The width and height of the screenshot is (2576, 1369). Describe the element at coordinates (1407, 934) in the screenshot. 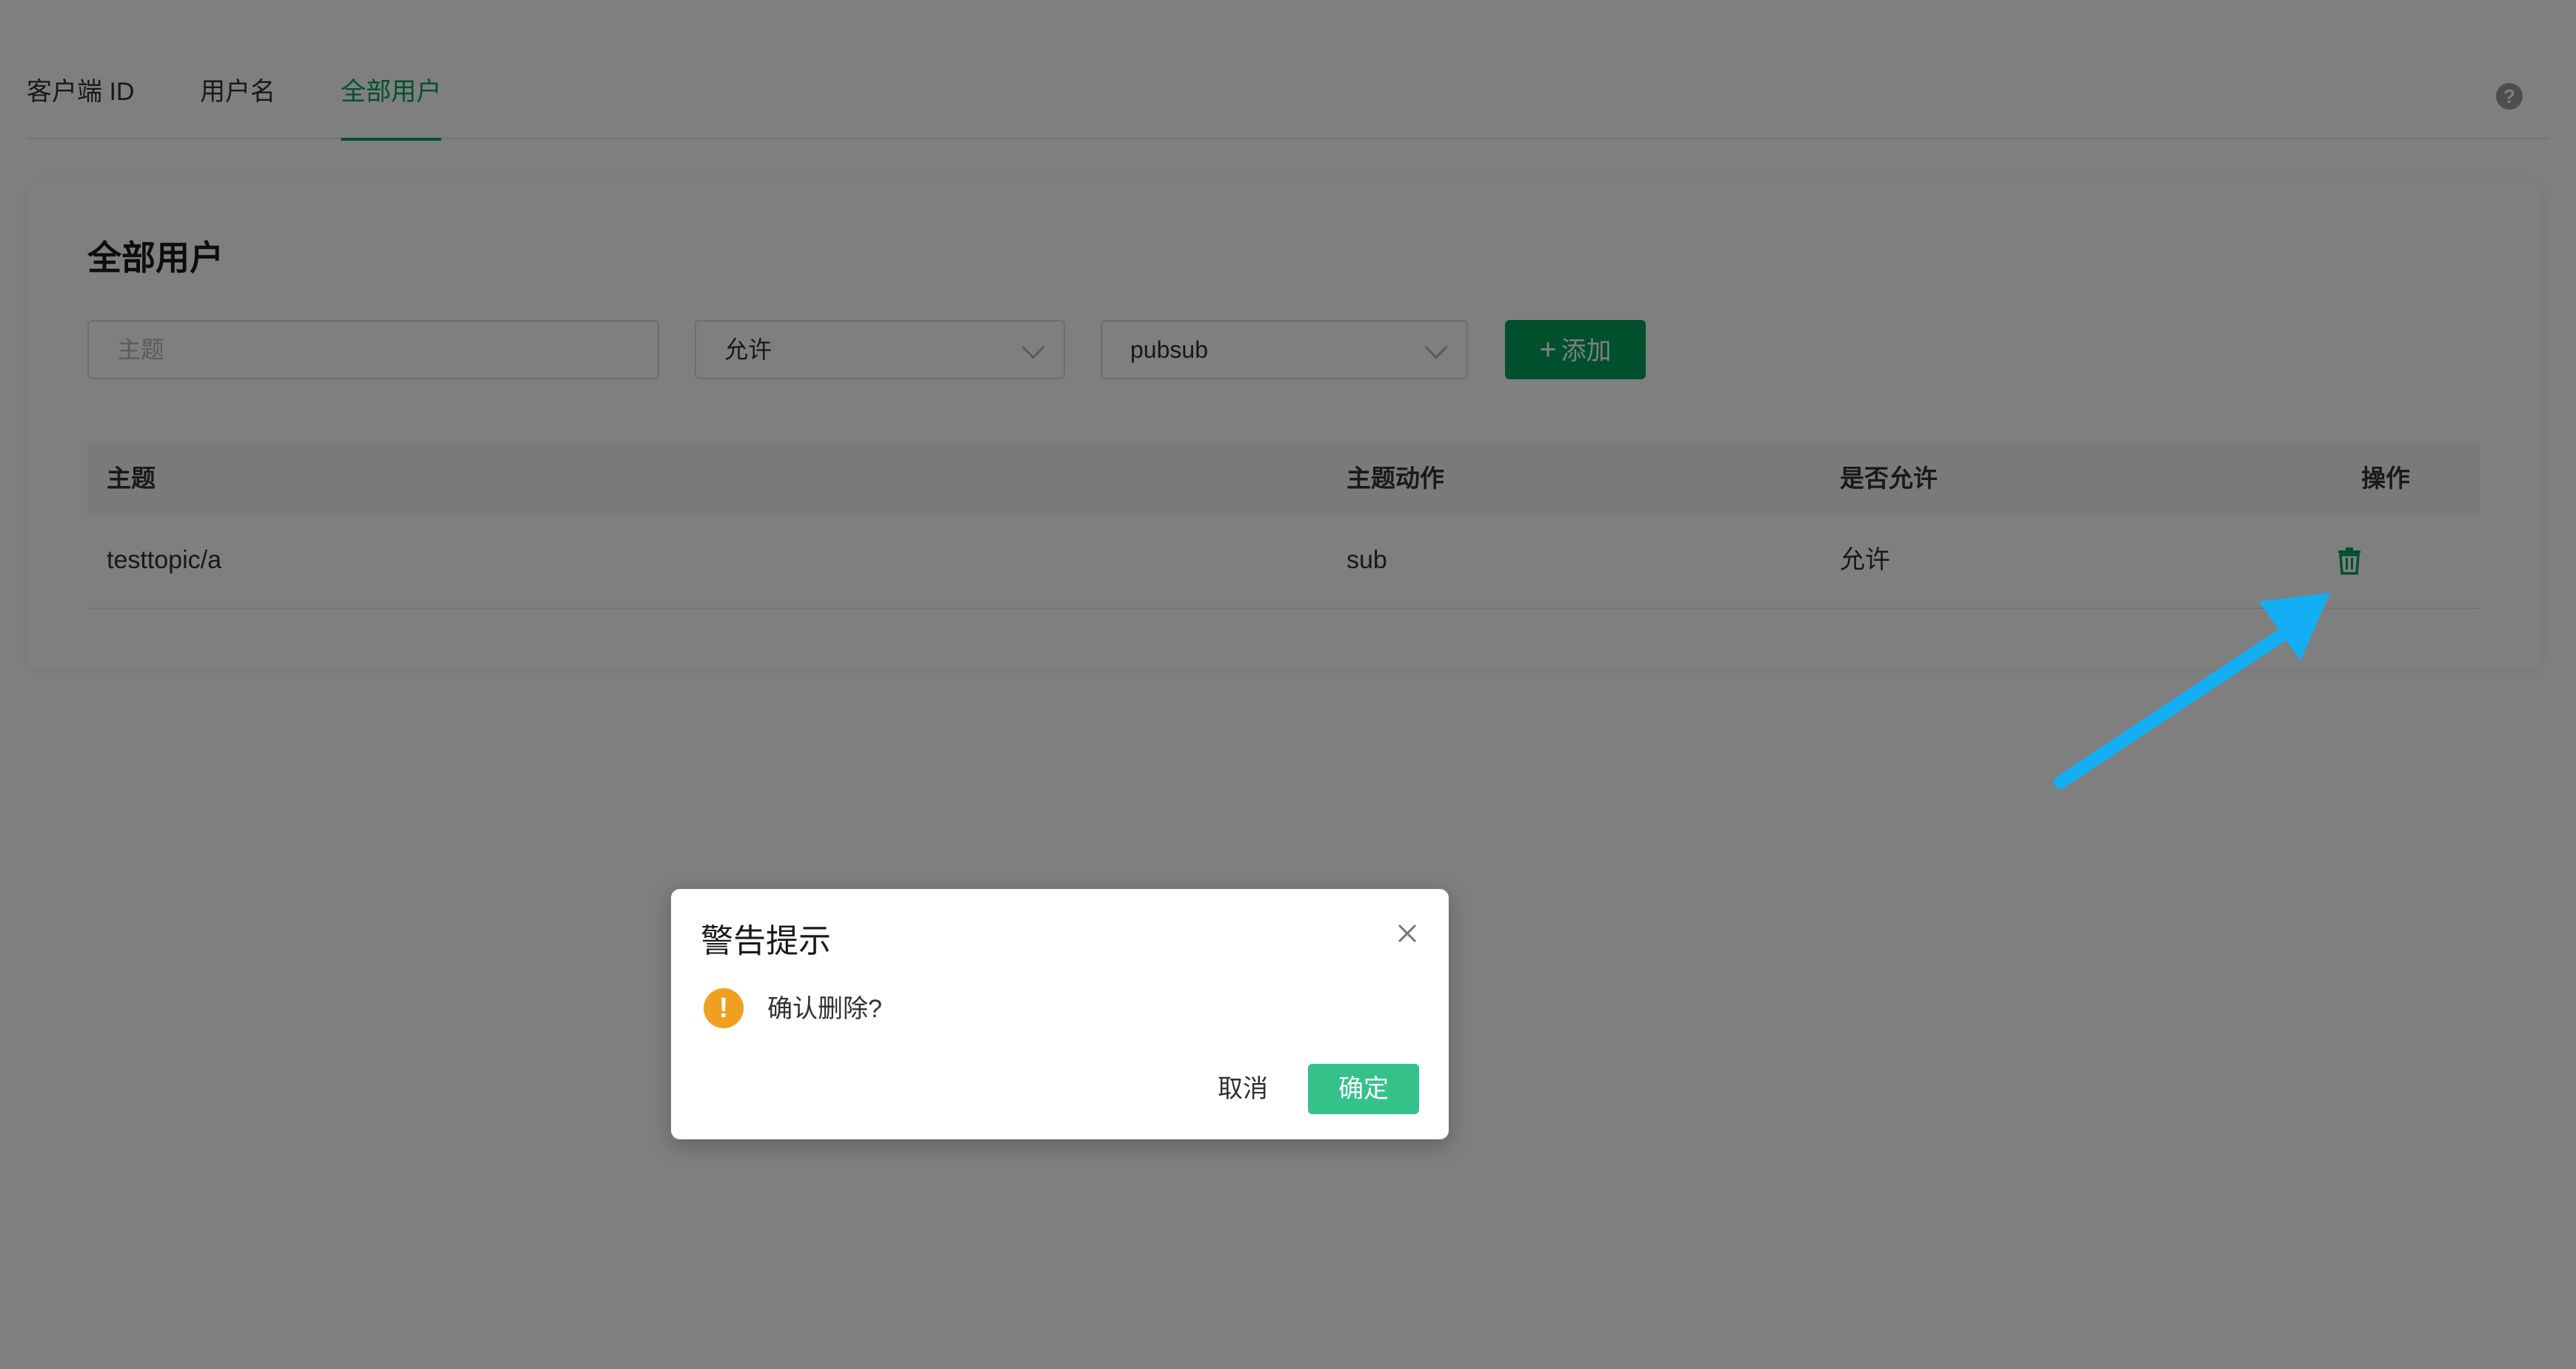

I see `close-icon` at that location.